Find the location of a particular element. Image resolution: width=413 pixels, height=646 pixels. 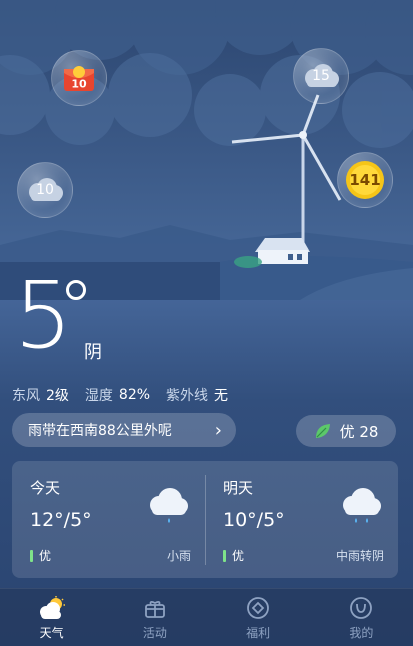

forecast-today-air: 优 is located at coordinates (40, 555).